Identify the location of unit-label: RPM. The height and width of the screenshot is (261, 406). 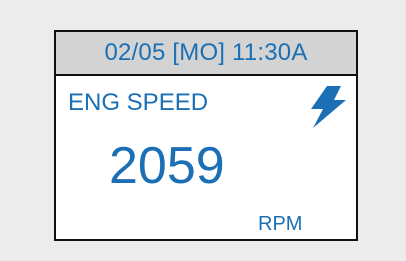
(280, 224).